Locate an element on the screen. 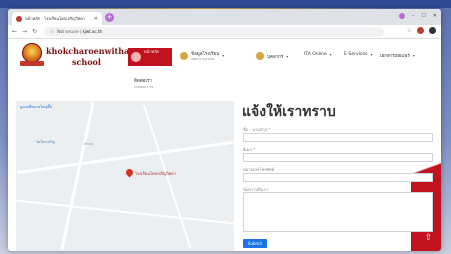 Image resolution: width=451 pixels, height=254 pixels. menu-staff-label: บุคลากร is located at coordinates (275, 57).